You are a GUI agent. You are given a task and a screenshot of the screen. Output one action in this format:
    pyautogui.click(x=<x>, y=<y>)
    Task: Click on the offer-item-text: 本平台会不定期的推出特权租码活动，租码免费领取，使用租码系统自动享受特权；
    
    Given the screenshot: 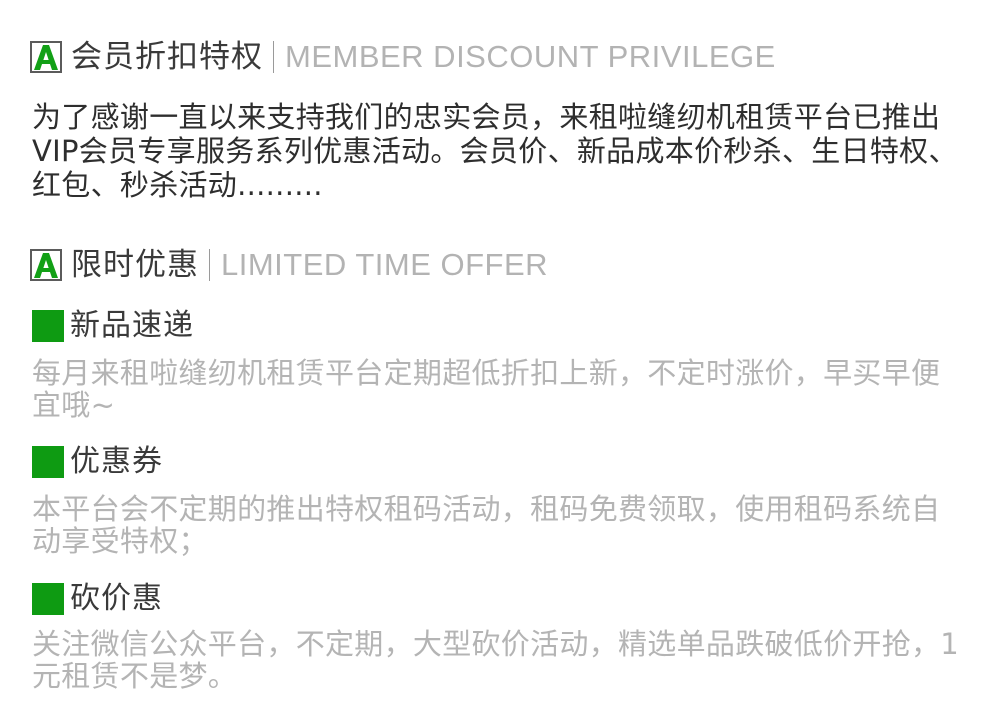 What is the action you would take?
    pyautogui.click(x=486, y=525)
    